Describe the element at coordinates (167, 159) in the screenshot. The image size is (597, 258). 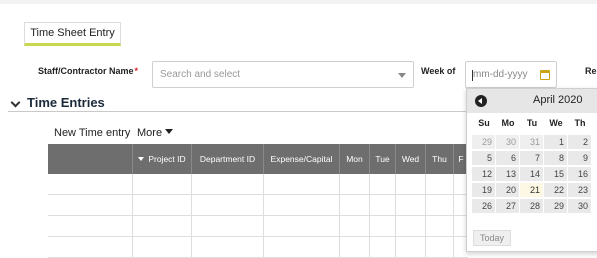
I see `column-header-project-id-label: Project ID` at that location.